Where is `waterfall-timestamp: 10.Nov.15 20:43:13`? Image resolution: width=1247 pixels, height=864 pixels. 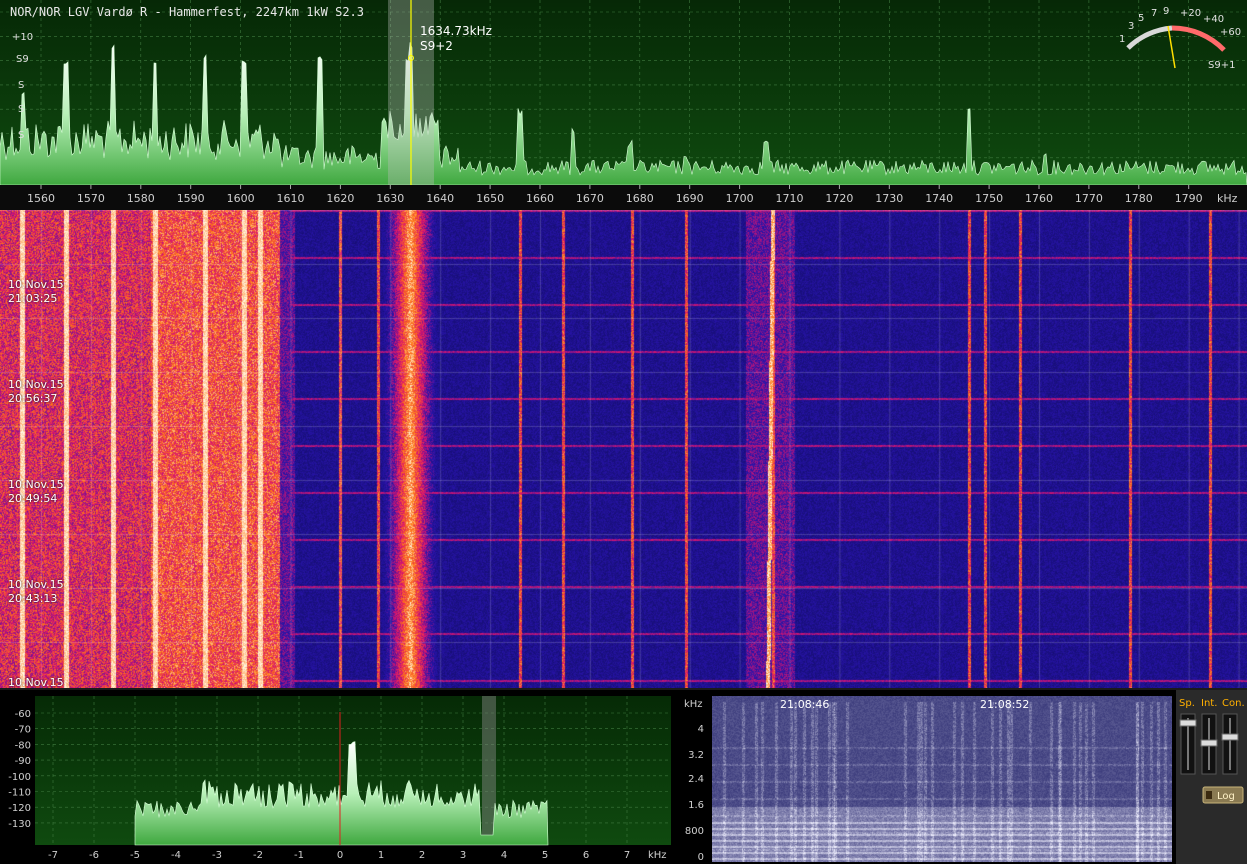
waterfall-timestamp: 10.Nov.15 20:43:13 is located at coordinates (36, 592).